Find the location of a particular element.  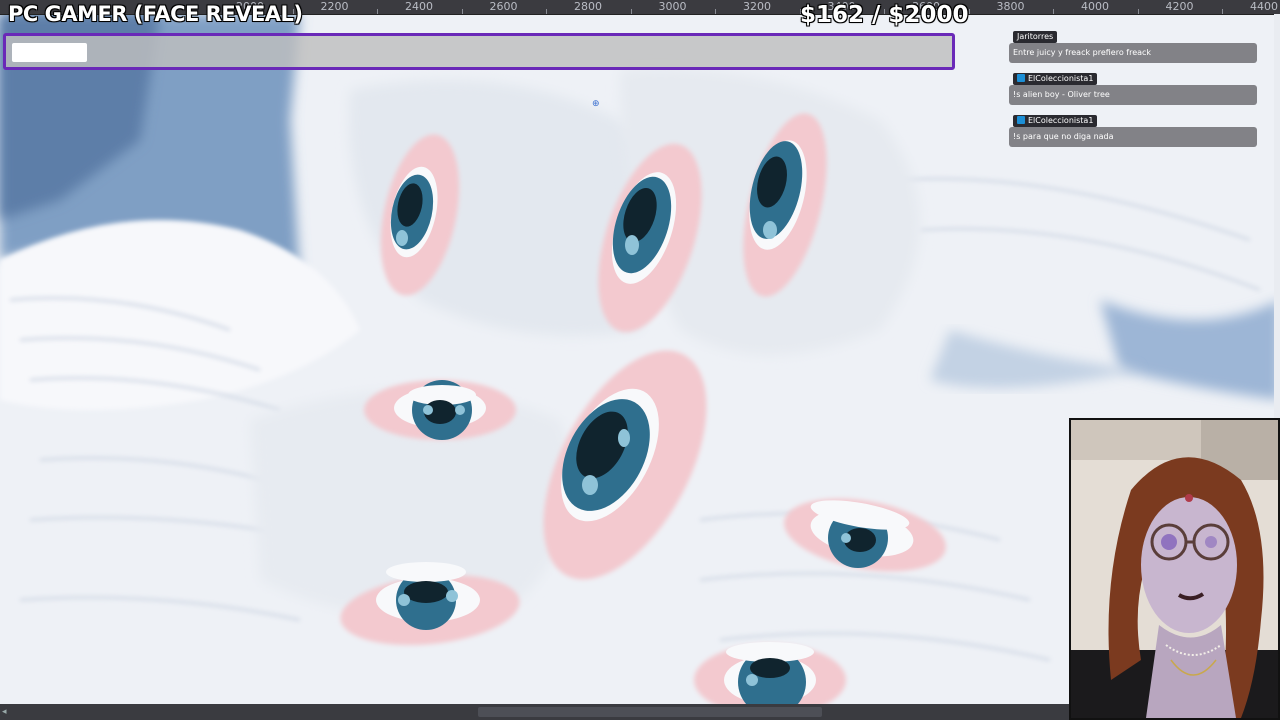

arrow-left-icon: ◂ is located at coordinates (7, 712).